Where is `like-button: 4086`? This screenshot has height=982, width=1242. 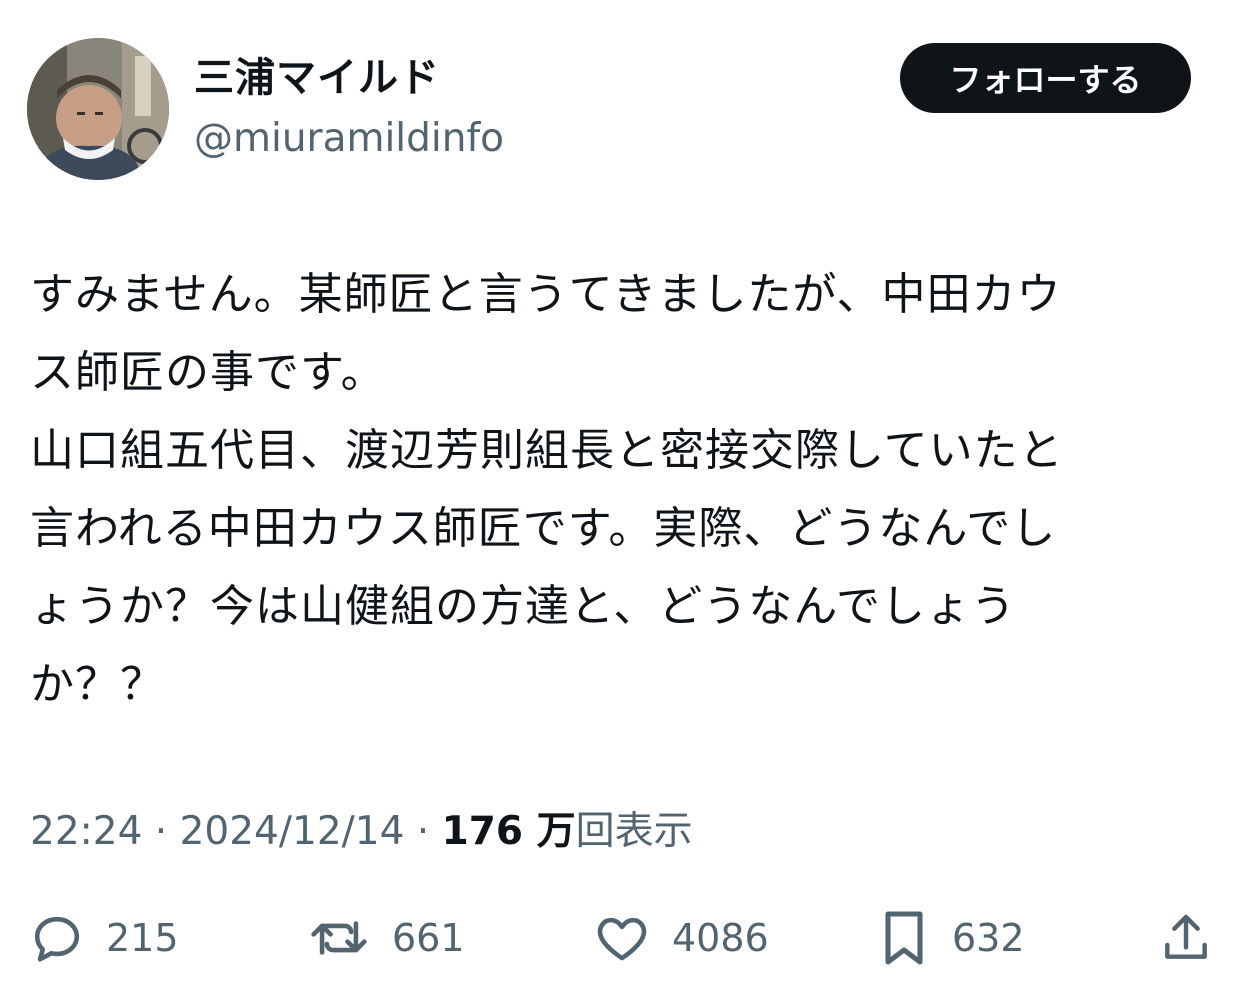
like-button: 4086 is located at coordinates (680, 938).